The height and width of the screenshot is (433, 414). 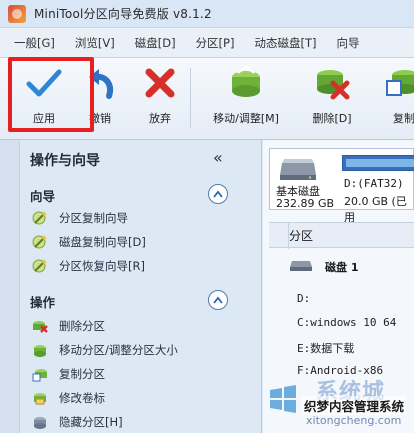 What do you see at coordinates (40, 326) in the screenshot?
I see `delete-partition-icon` at bounding box center [40, 326].